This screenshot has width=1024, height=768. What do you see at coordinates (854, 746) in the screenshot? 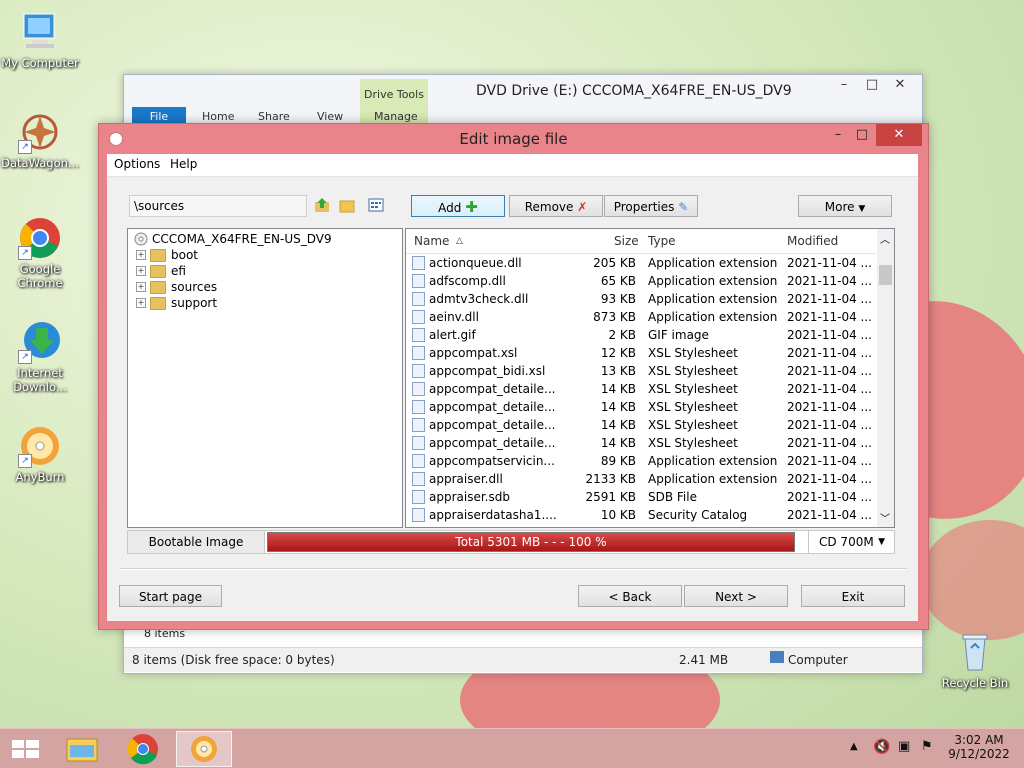
I see `show-hidden-icons: ▲` at bounding box center [854, 746].